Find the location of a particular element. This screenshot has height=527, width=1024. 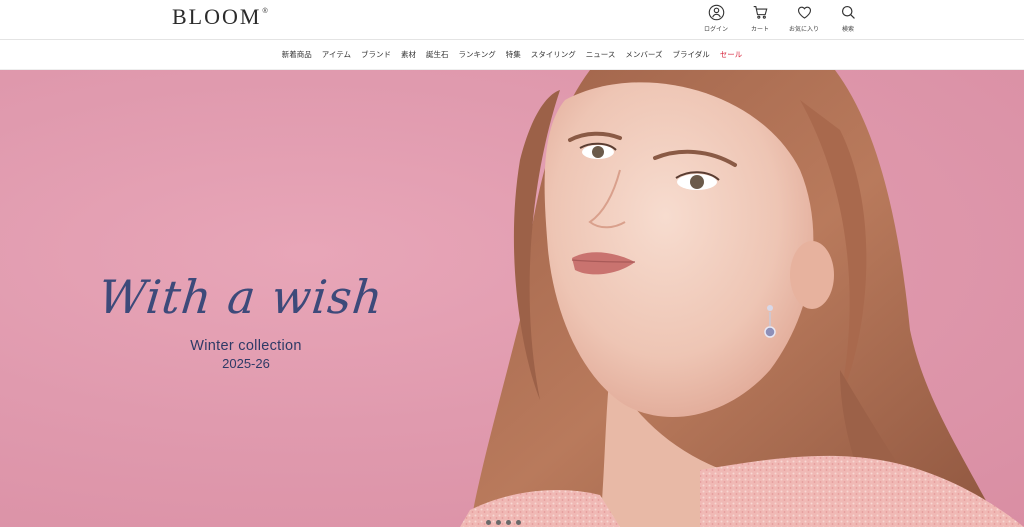

nav-item-new-arrivals: 新着商品 is located at coordinates (297, 54).